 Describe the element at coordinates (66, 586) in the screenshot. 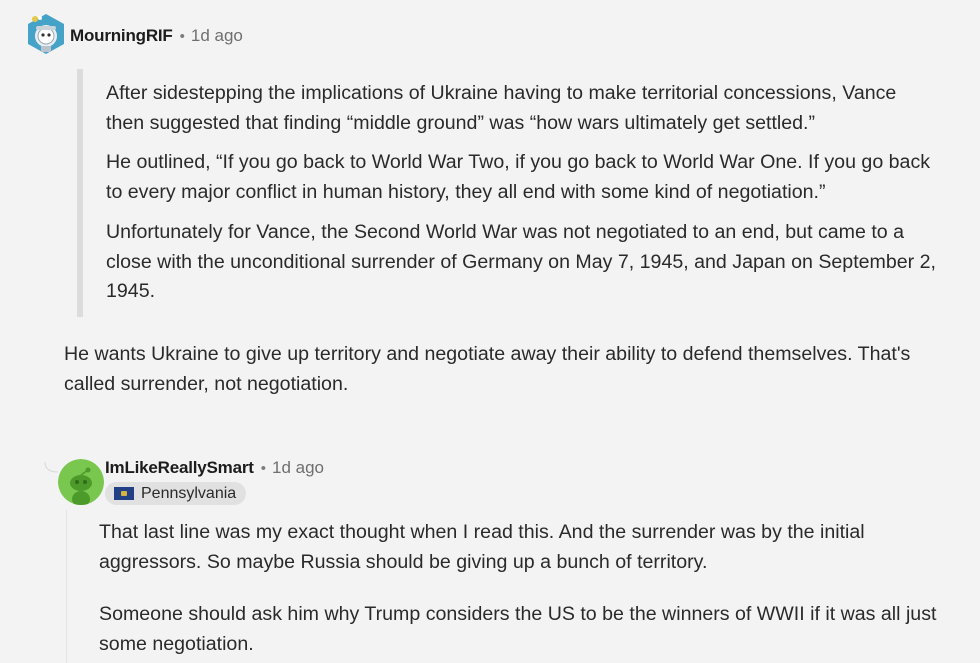

I see `thread-line` at that location.